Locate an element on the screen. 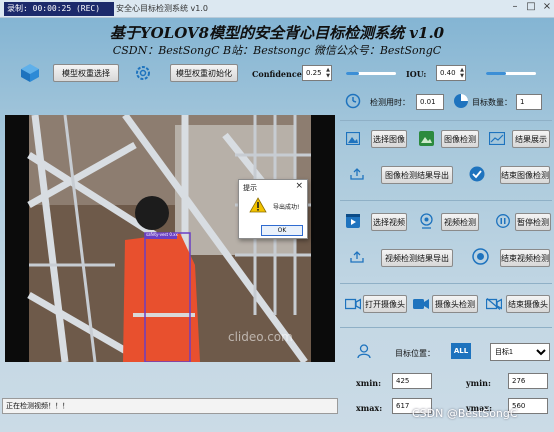 The image size is (554, 432). csdn-watermark: CSDN @BestSongC is located at coordinates (465, 413).